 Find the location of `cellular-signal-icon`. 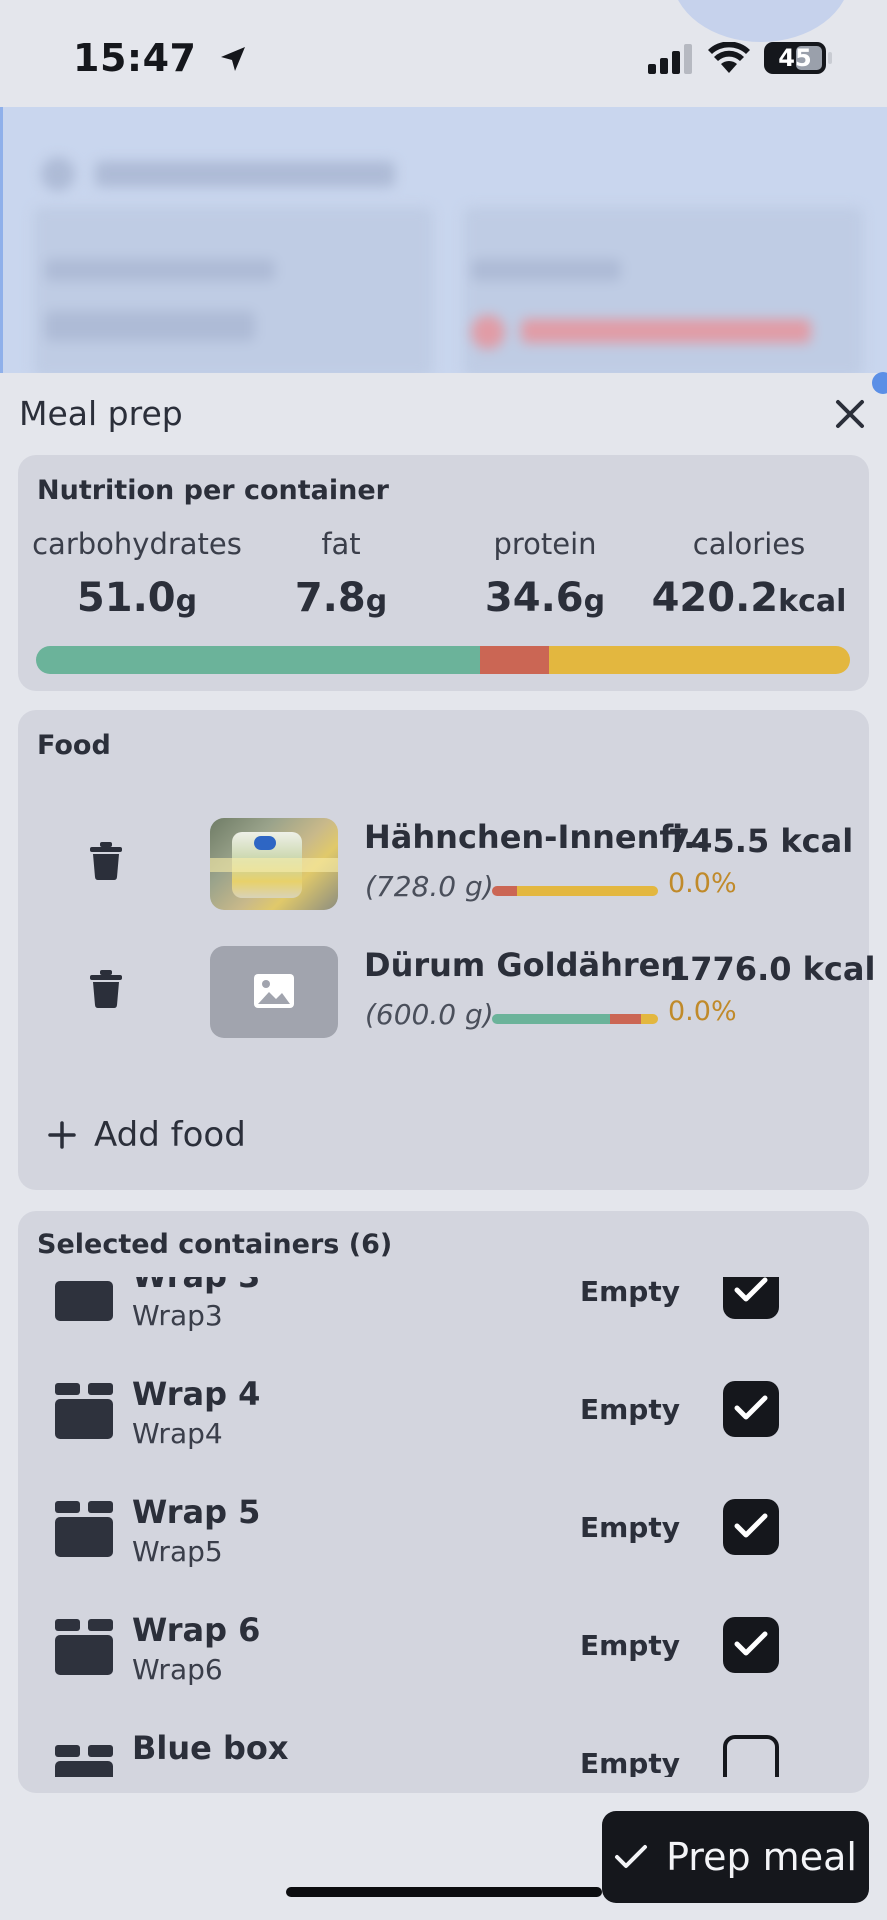

cellular-signal-icon is located at coordinates (670, 59).